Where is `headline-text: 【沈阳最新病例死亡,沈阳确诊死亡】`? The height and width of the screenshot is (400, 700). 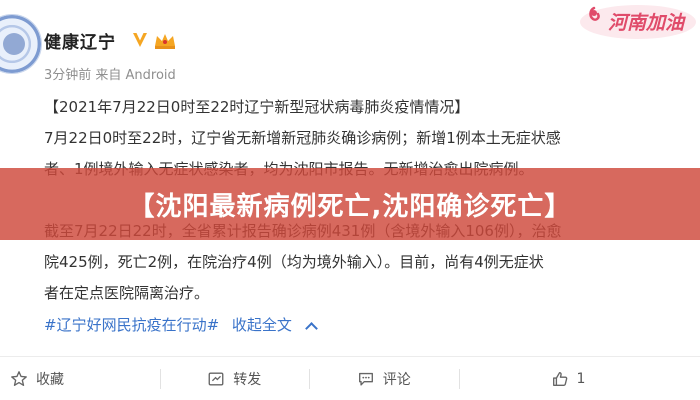
headline-text: 【沈阳最新病例死亡,沈阳确诊死亡】 is located at coordinates (350, 206).